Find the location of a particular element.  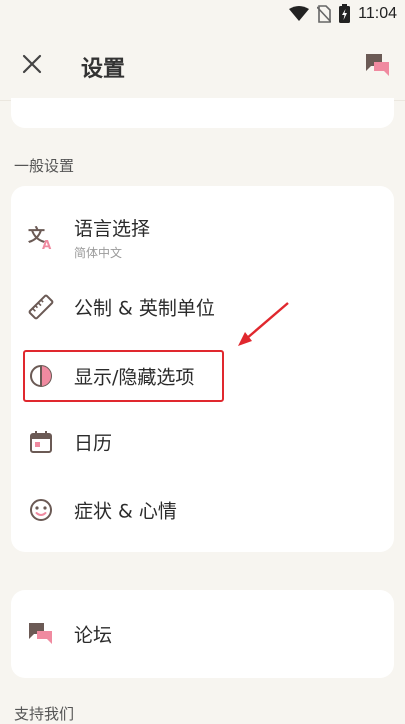

page-title: 设置 is located at coordinates (103, 69).